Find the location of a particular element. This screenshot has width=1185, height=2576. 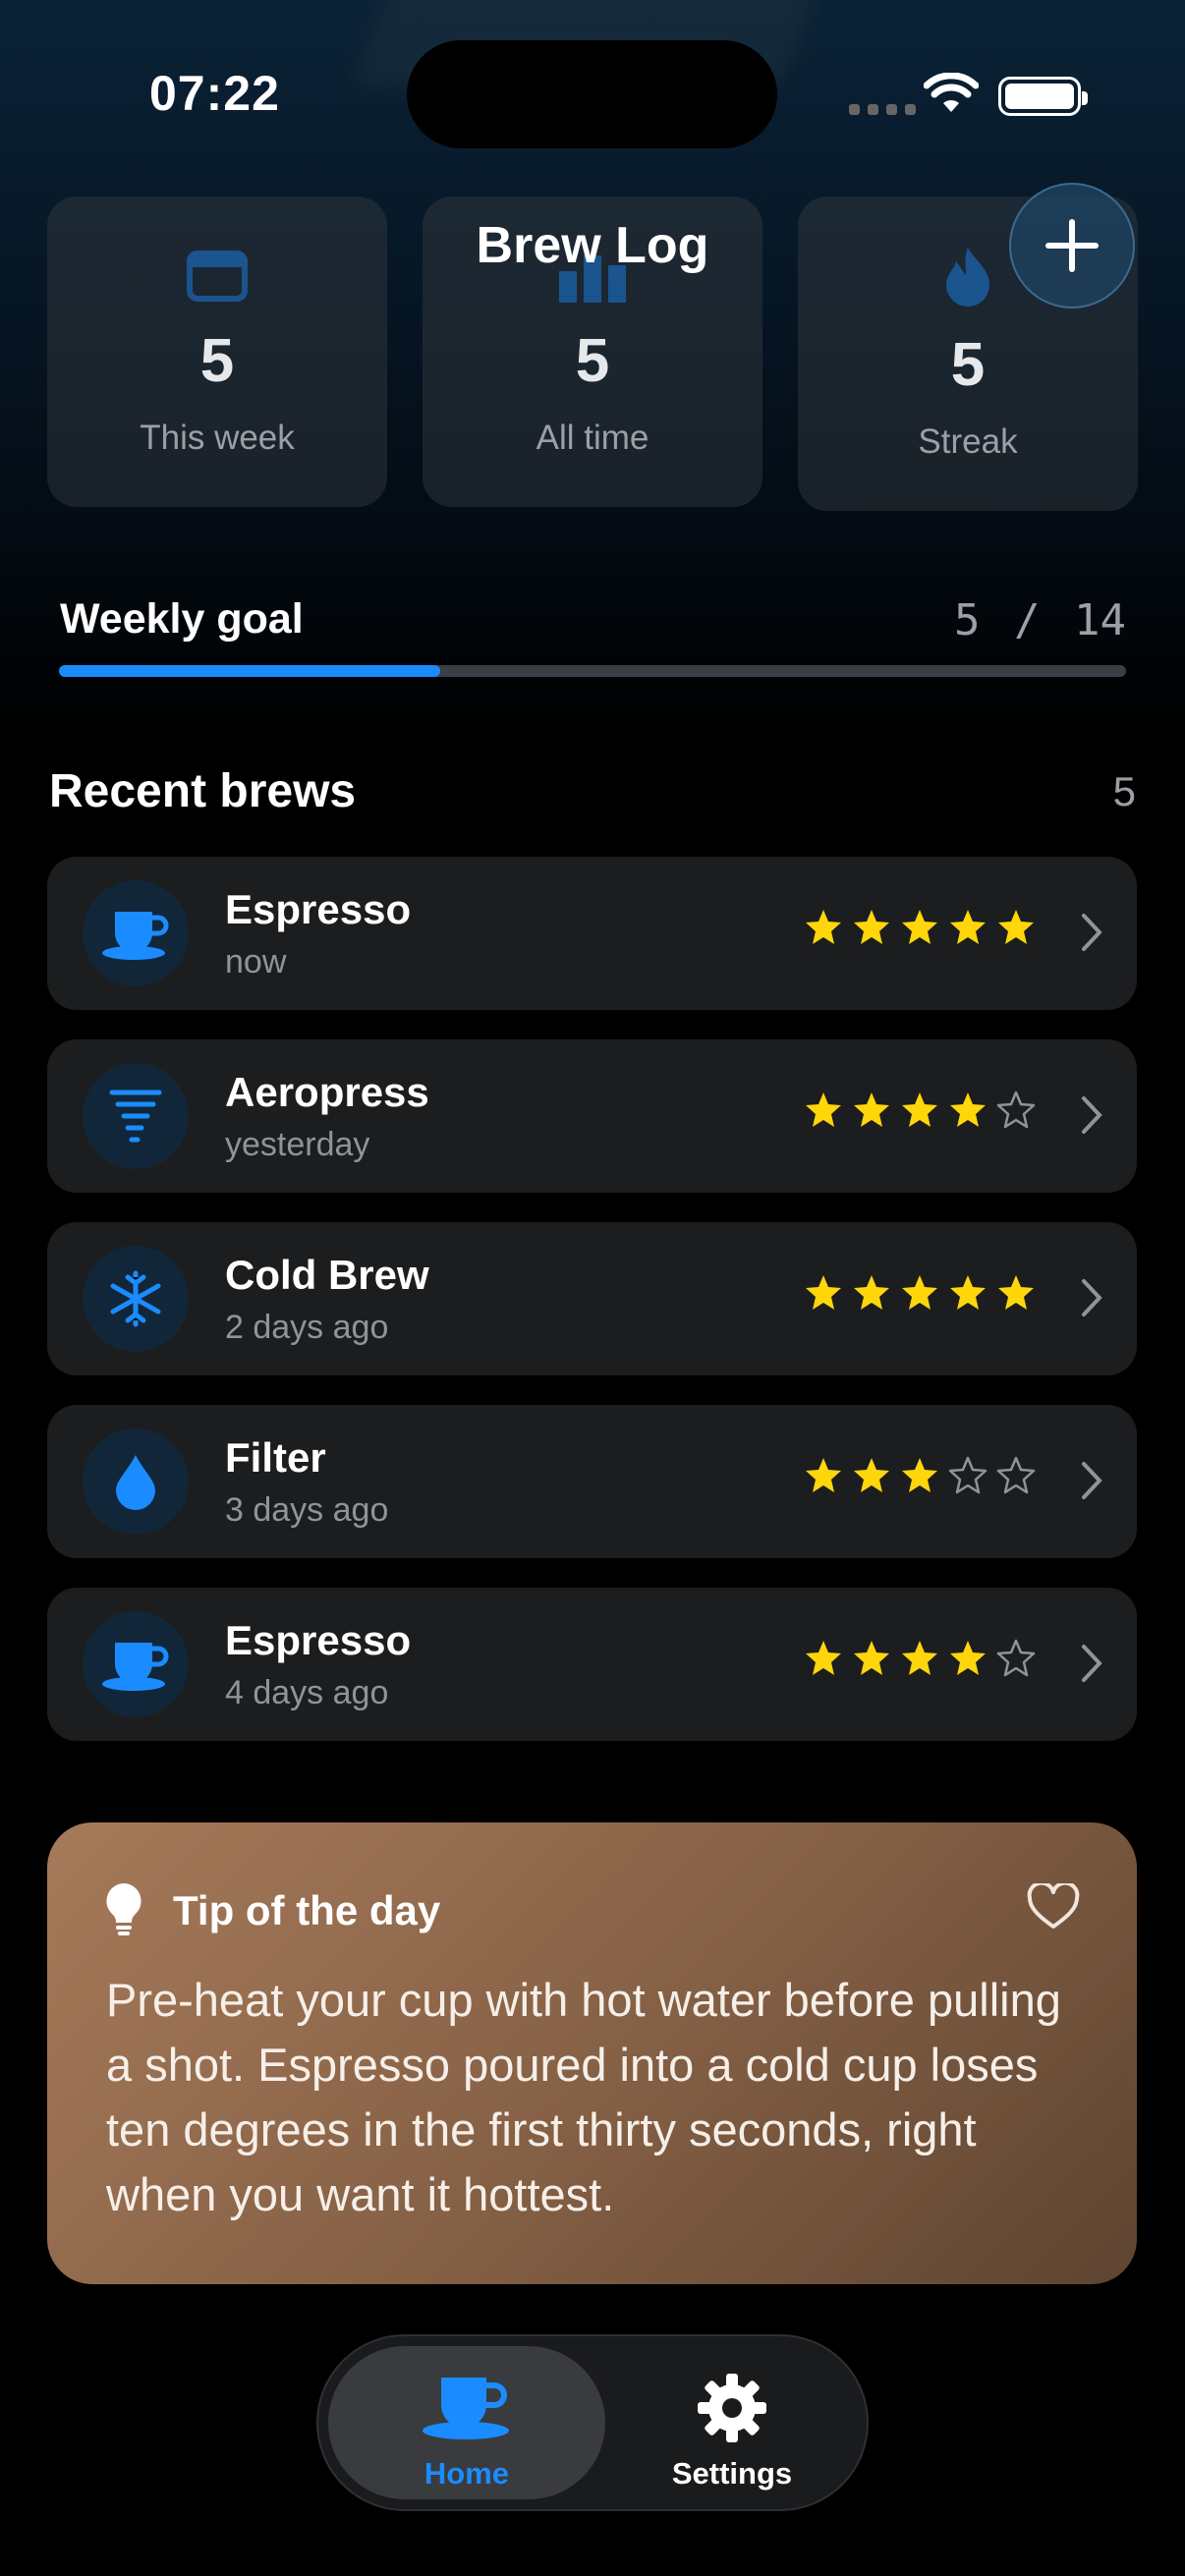

weekly-goal-label: Weekly goal is located at coordinates (182, 619).